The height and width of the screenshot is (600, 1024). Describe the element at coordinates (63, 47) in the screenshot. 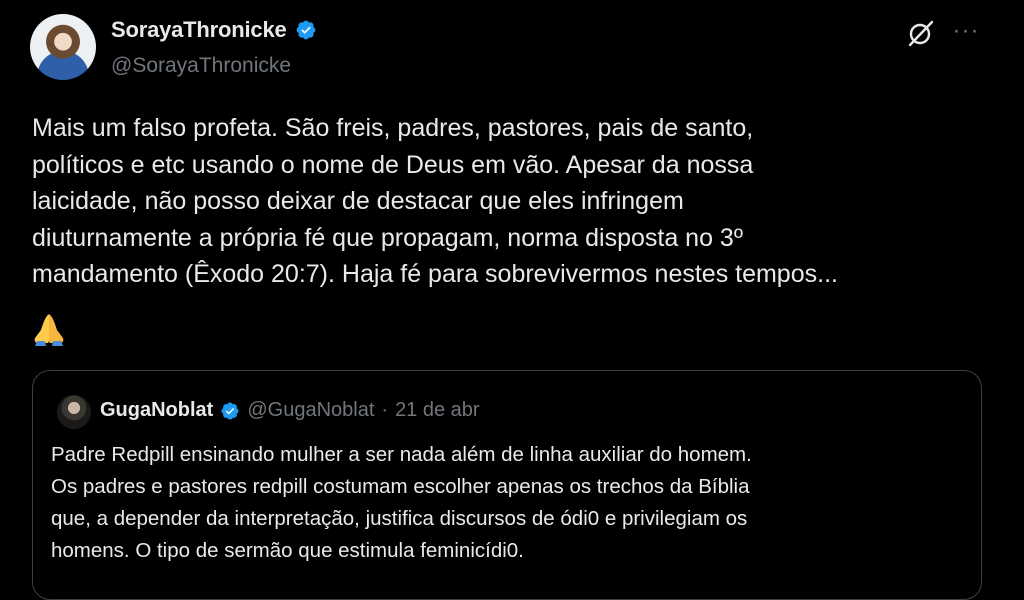

I see `tweet-avatar` at that location.